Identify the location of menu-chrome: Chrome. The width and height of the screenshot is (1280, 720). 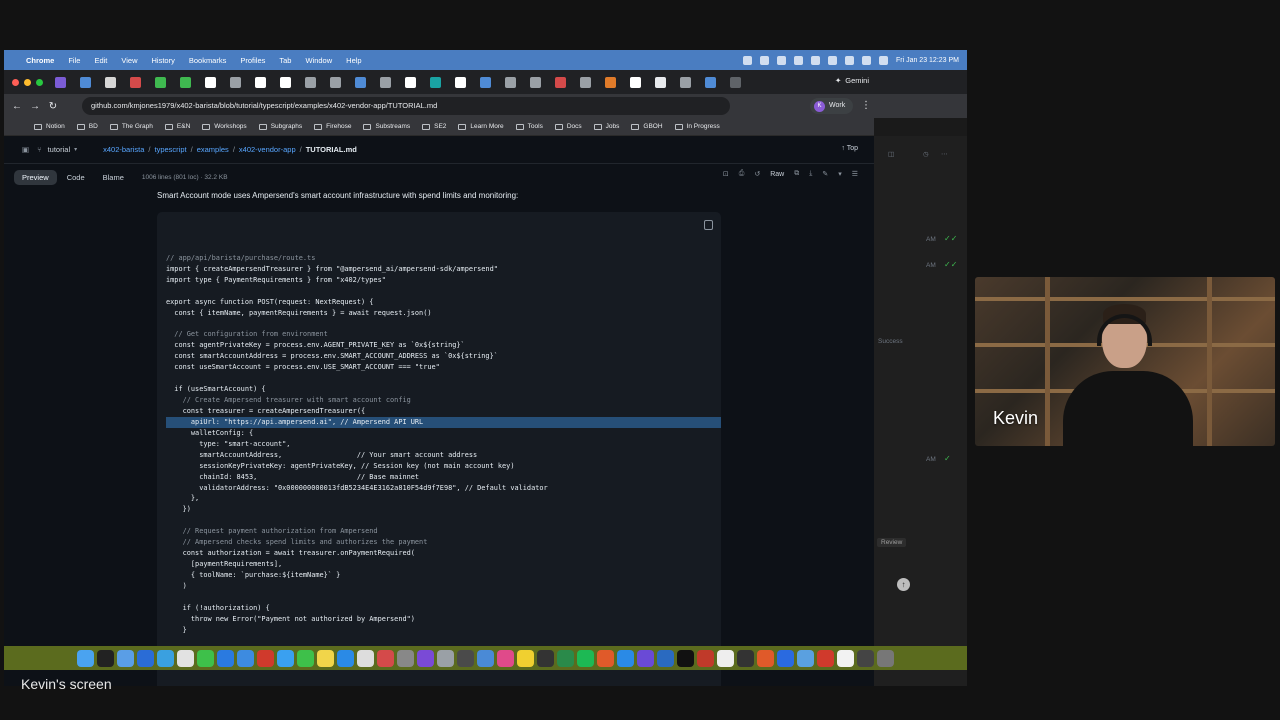
(40, 60).